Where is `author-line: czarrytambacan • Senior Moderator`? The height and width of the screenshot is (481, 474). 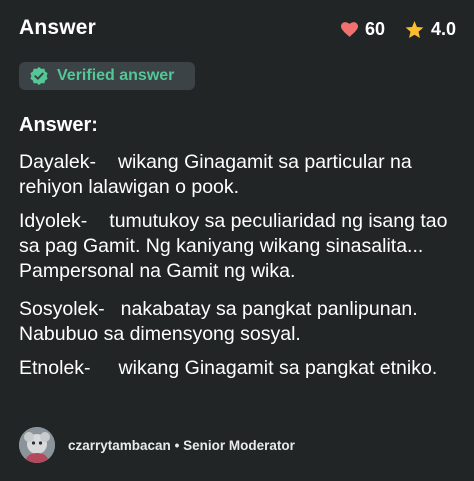
author-line: czarrytambacan • Senior Moderator is located at coordinates (181, 445).